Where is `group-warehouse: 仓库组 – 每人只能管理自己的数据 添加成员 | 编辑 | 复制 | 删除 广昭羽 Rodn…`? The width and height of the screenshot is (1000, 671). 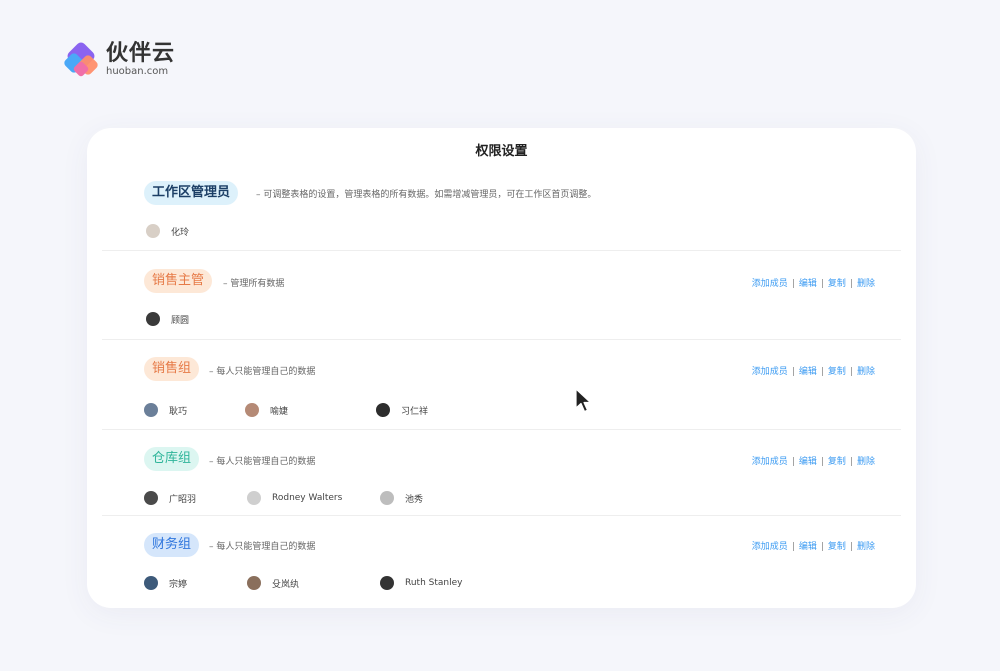
group-warehouse: 仓库组 – 每人只能管理自己的数据 添加成员 | 编辑 | 复制 | 删除 广昭羽 Rodn… is located at coordinates (501, 473).